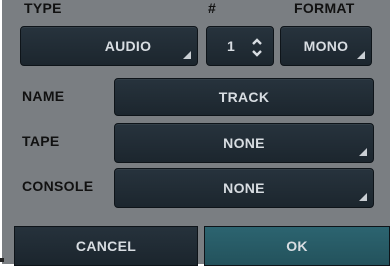 This screenshot has width=390, height=266. I want to click on tape-label: TAPE, so click(41, 141).